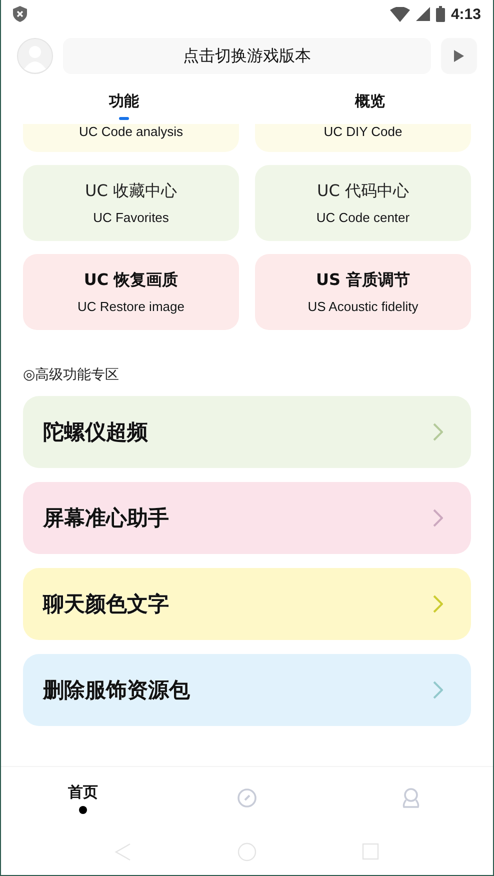  Describe the element at coordinates (363, 203) in the screenshot. I see `feature-card: UC 代码中心 UC Code center` at that location.